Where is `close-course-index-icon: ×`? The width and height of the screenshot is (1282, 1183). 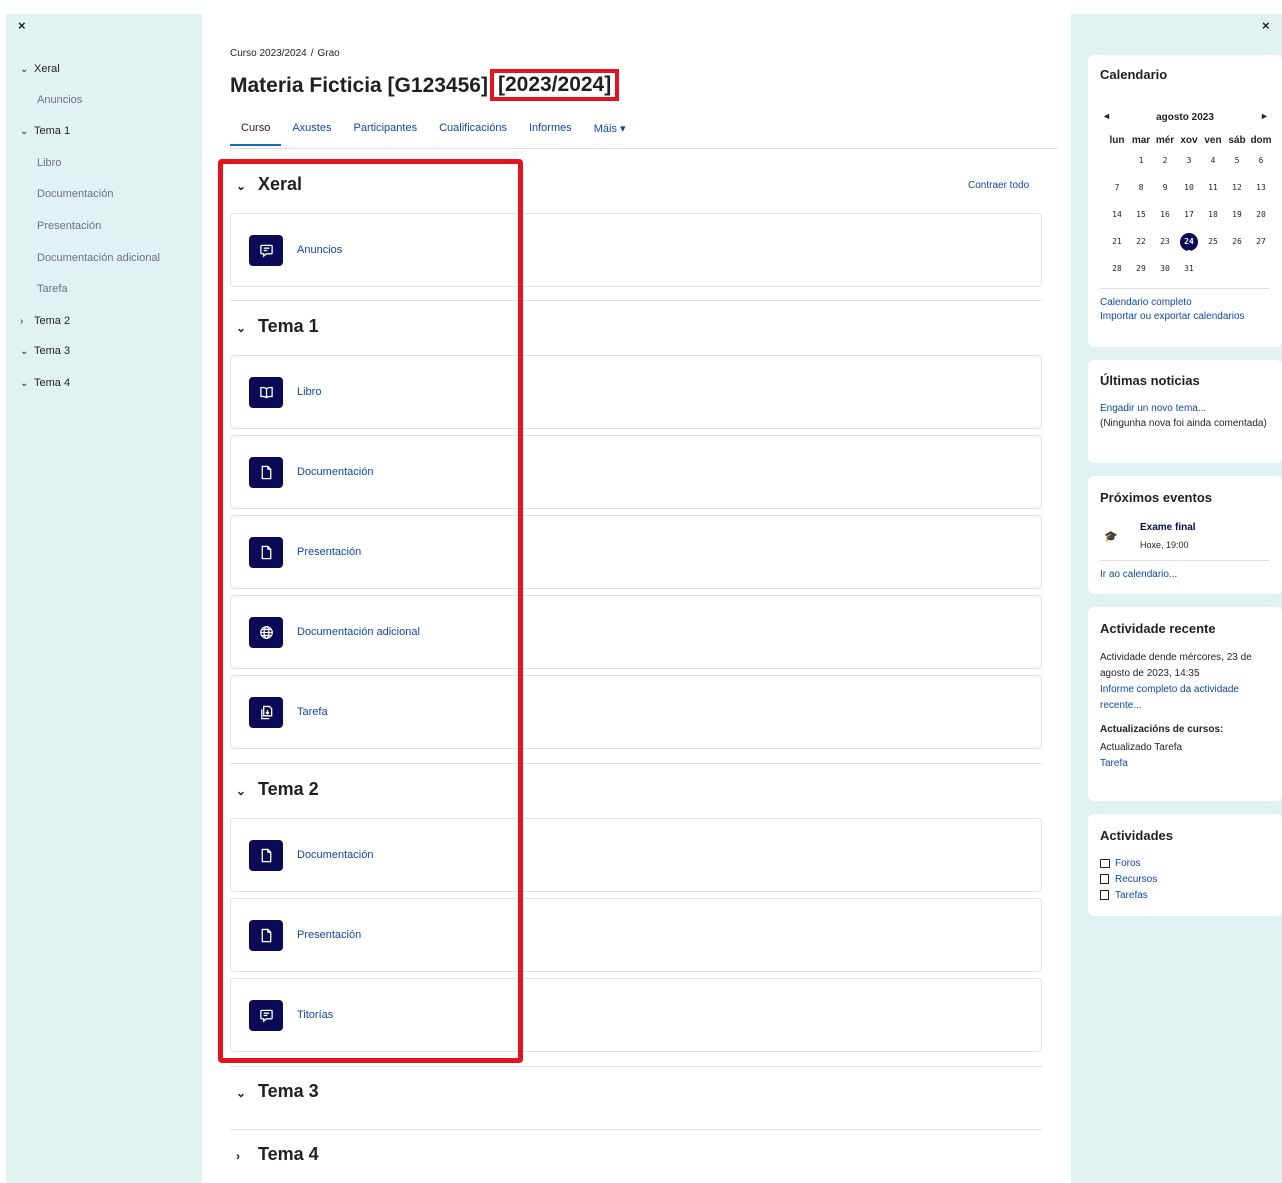
close-course-index-icon: × is located at coordinates (22, 25).